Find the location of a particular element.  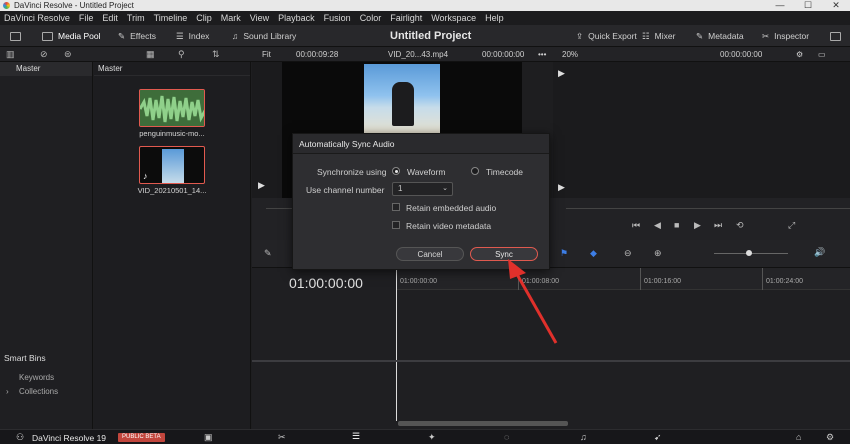

zoom-dropdown: 20% is located at coordinates (570, 54).